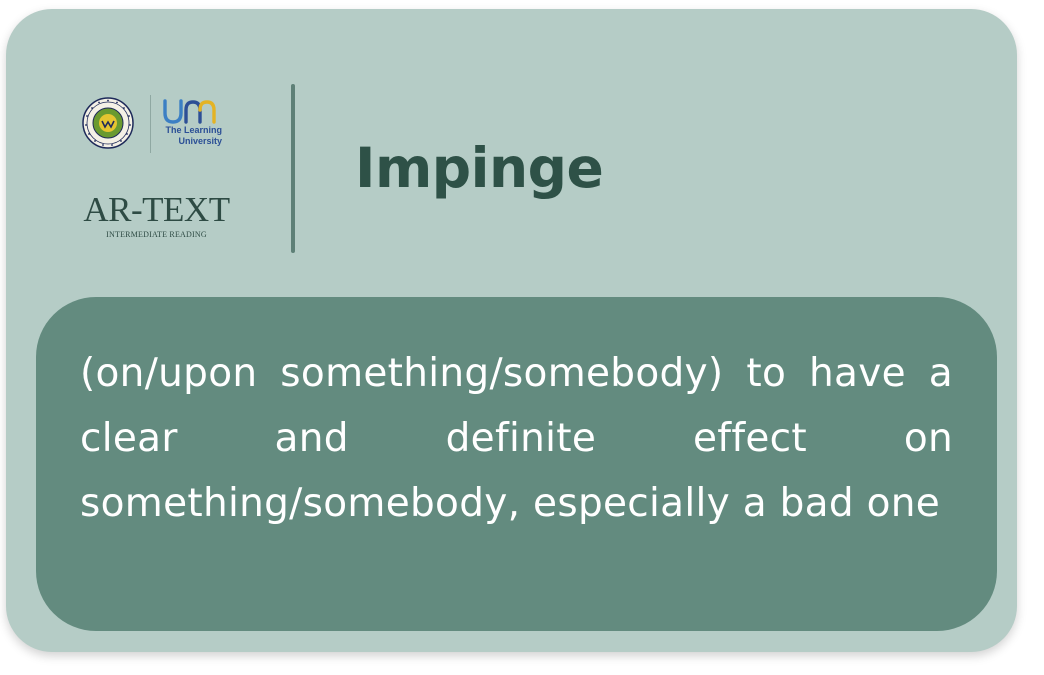  What do you see at coordinates (479, 168) in the screenshot?
I see `vocabulary-word: Impinge` at bounding box center [479, 168].